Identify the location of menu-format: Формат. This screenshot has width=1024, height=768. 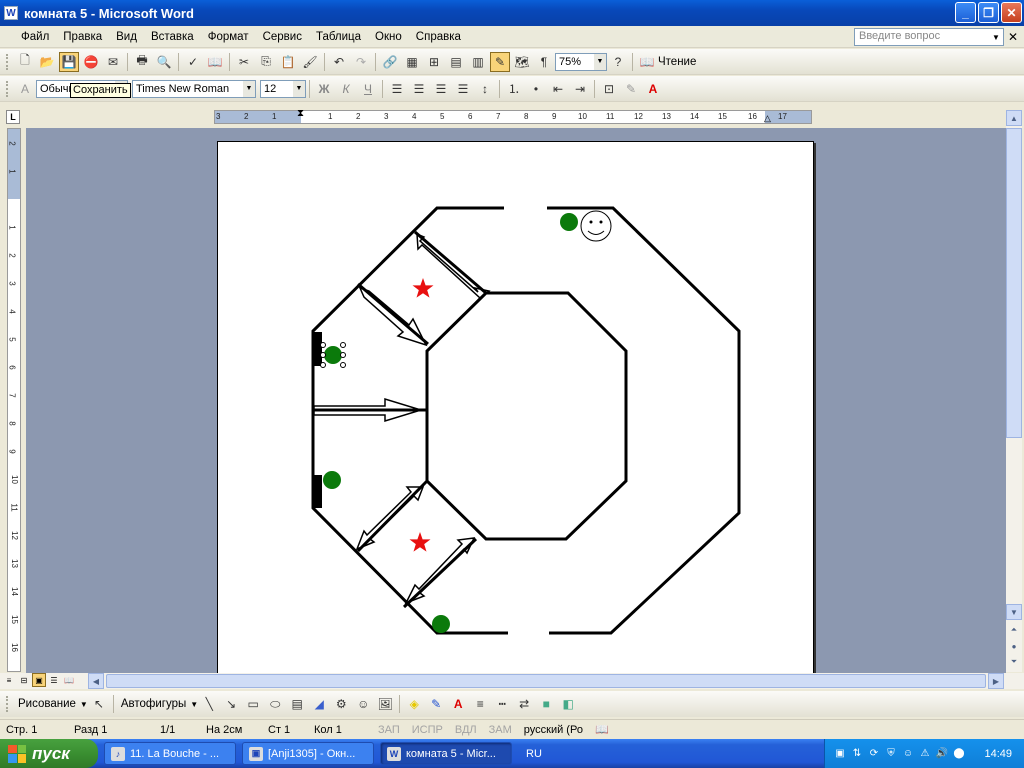
(228, 37).